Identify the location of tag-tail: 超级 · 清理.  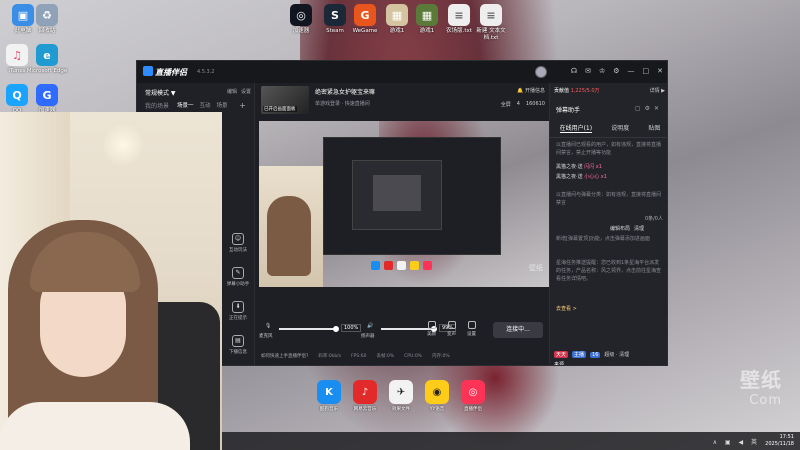
(616, 354).